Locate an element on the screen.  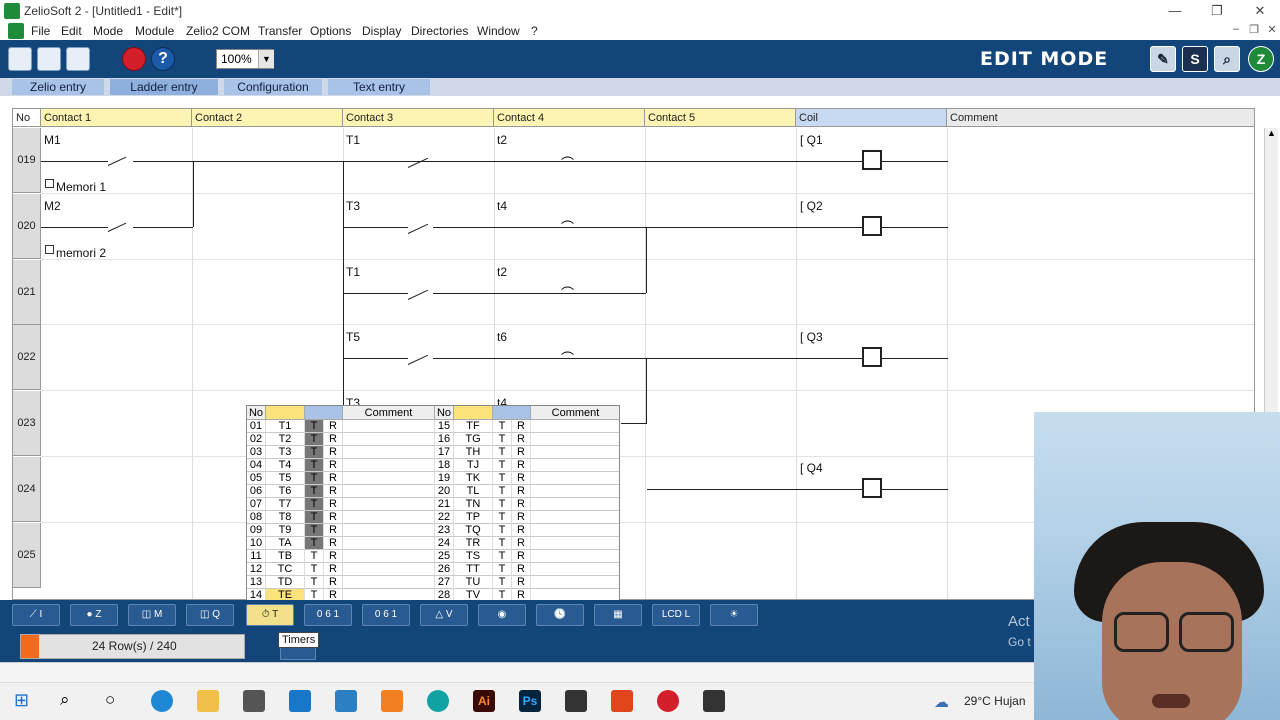
timer-number: 12 is located at coordinates (256, 569).